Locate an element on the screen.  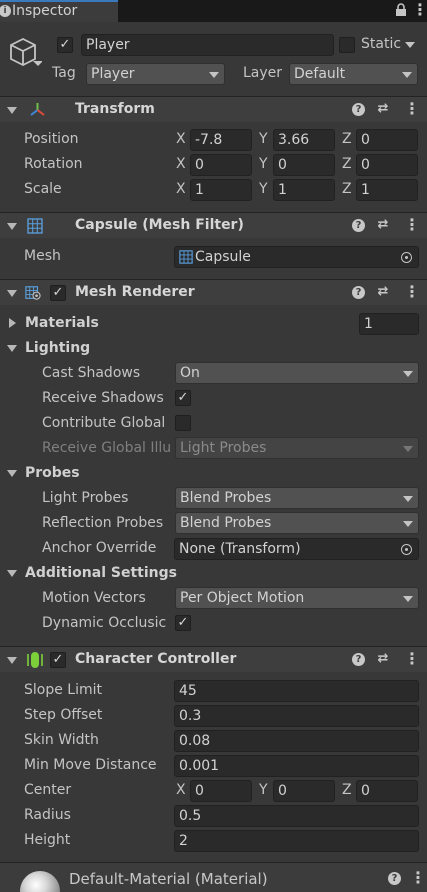
mesh-filter-header: Capsule (Mesh Filter) ? ⇄ ⋮ is located at coordinates (213, 225).